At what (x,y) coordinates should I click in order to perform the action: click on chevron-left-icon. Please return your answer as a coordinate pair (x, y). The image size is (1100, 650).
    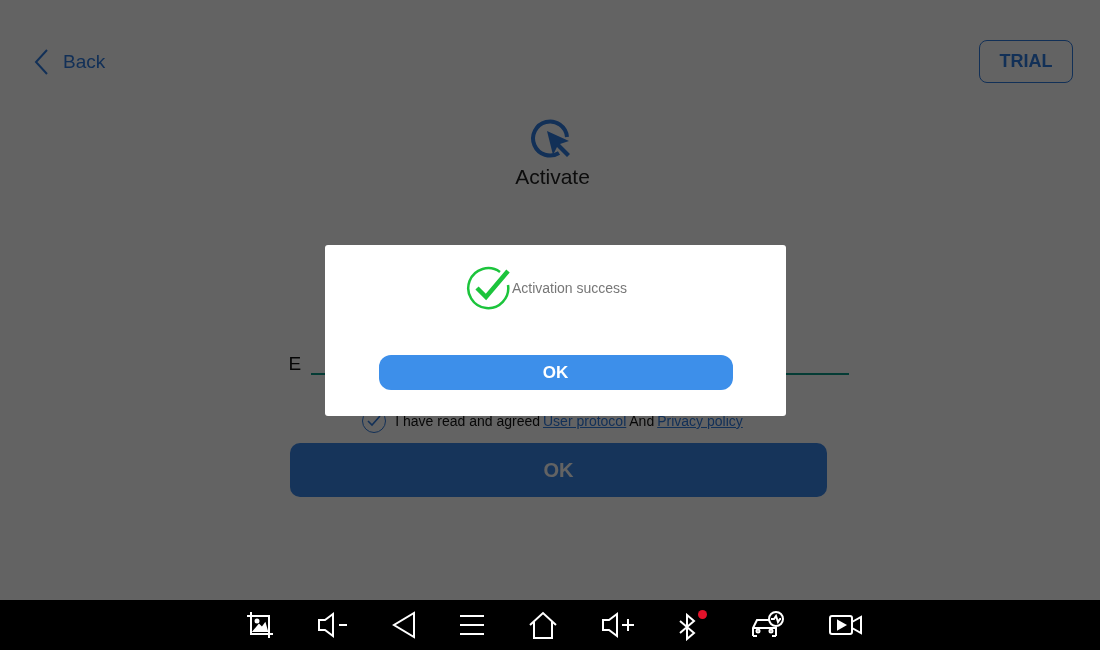
    Looking at the image, I should click on (41, 61).